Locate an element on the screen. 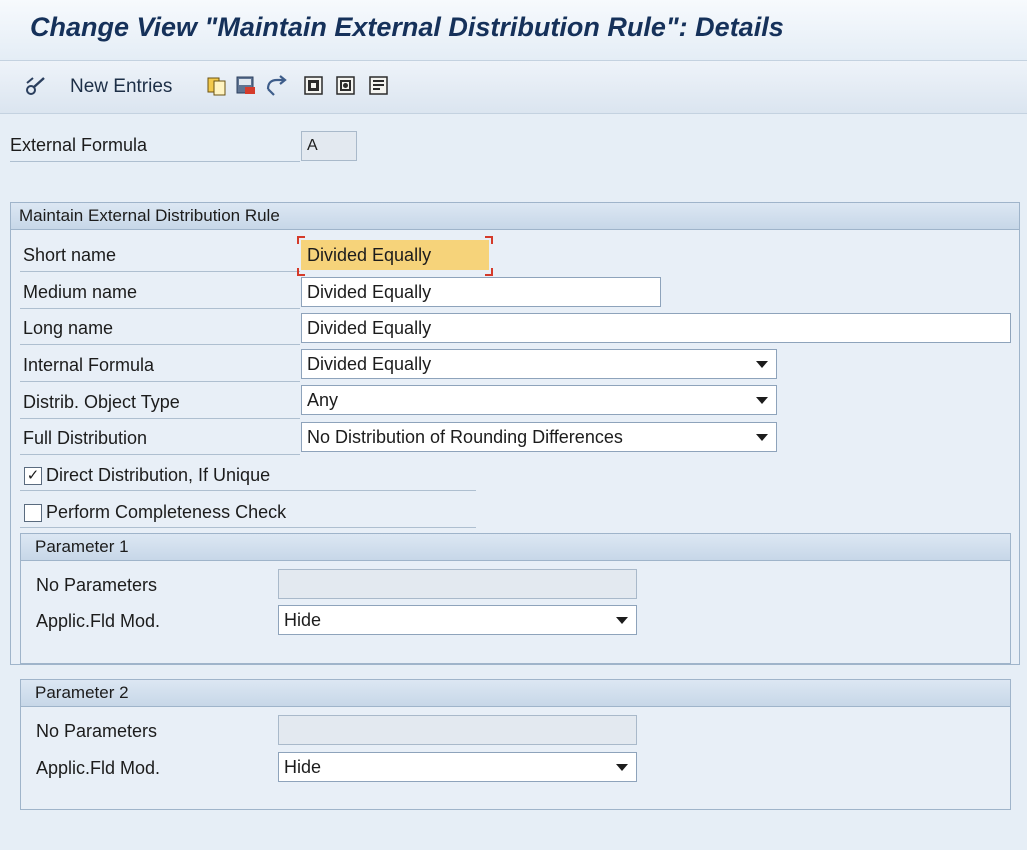  application-toolbar: New Entries is located at coordinates (513, 87).